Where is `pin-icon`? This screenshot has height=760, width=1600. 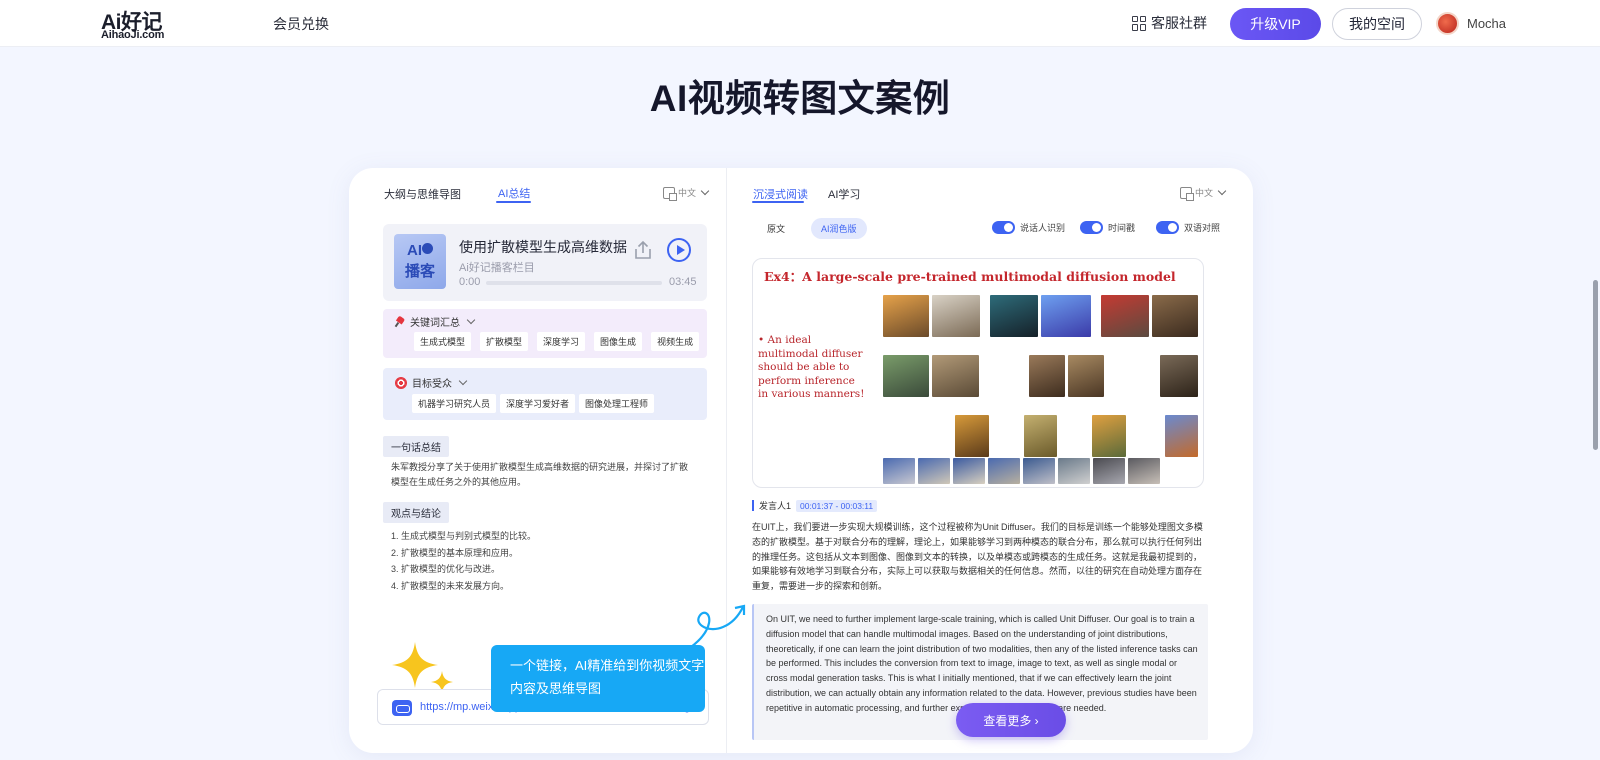 pin-icon is located at coordinates (400, 322).